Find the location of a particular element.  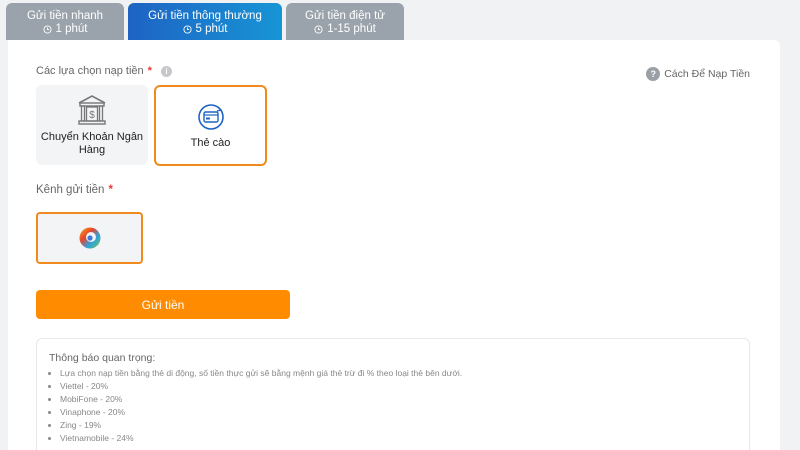

deposit-options-label: Các lựa chọn nạp tiền * i is located at coordinates (104, 71).